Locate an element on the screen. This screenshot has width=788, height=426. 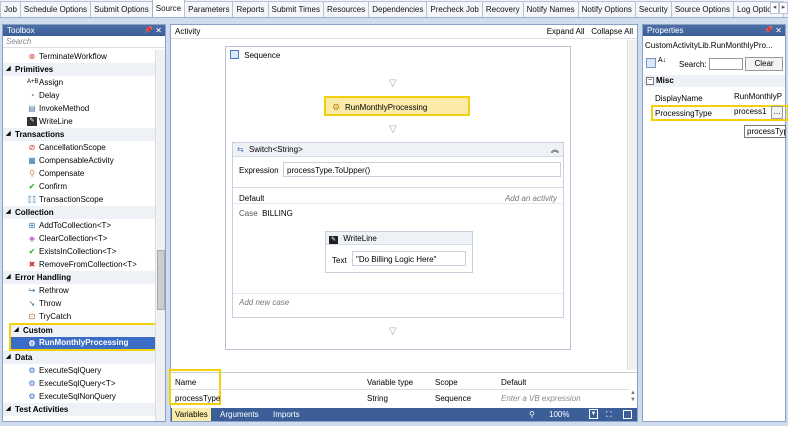
zoom-dropdown-icon: ▼ is located at coordinates (593, 414).